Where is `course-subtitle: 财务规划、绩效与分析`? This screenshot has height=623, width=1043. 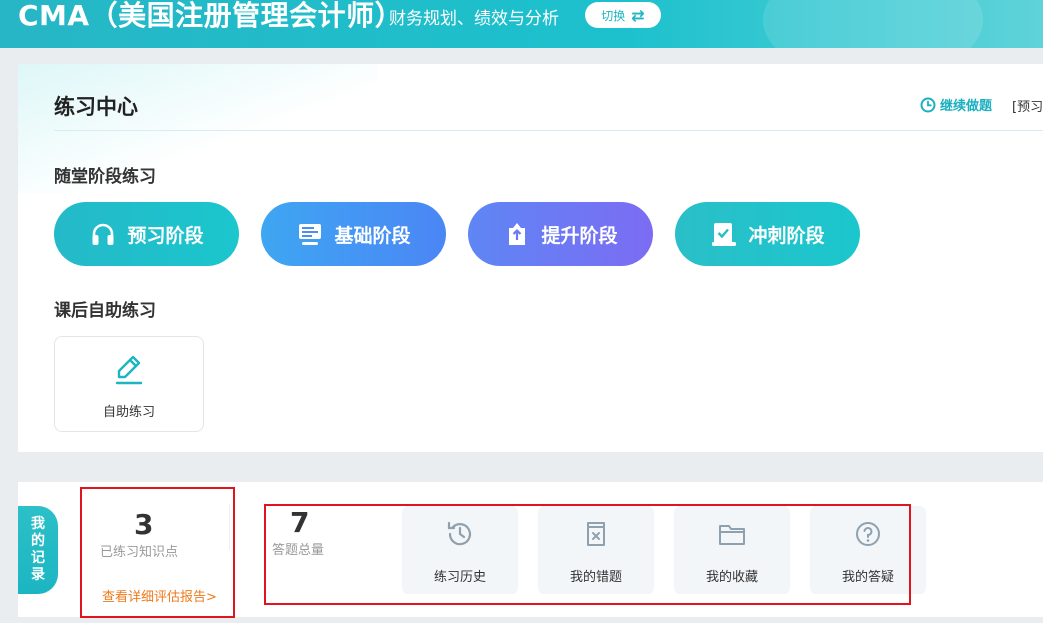
course-subtitle: 财务规划、绩效与分析 is located at coordinates (474, 19).